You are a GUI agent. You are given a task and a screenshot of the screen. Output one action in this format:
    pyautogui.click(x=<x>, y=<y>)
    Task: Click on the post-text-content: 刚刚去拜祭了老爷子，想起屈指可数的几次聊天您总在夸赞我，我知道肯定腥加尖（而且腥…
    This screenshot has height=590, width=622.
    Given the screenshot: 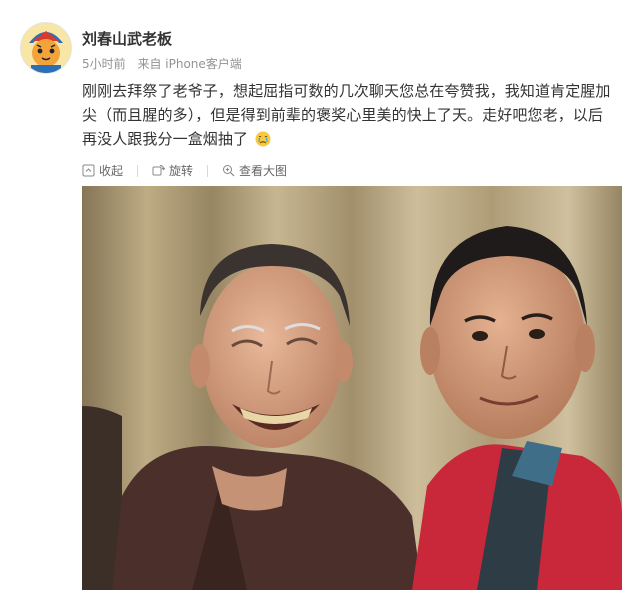 What is the action you would take?
    pyautogui.click(x=346, y=115)
    